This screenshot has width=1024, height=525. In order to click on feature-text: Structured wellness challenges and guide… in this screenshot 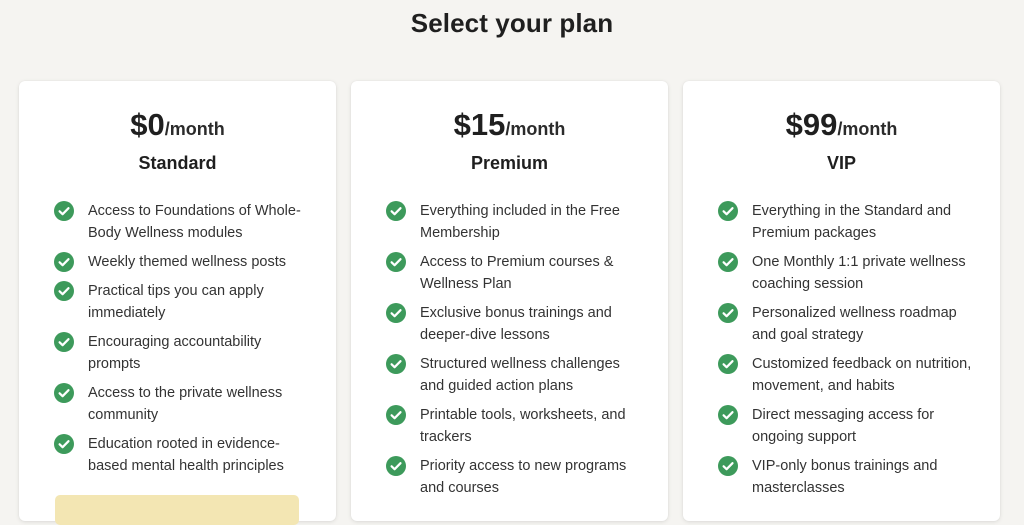, I will do `click(520, 375)`.